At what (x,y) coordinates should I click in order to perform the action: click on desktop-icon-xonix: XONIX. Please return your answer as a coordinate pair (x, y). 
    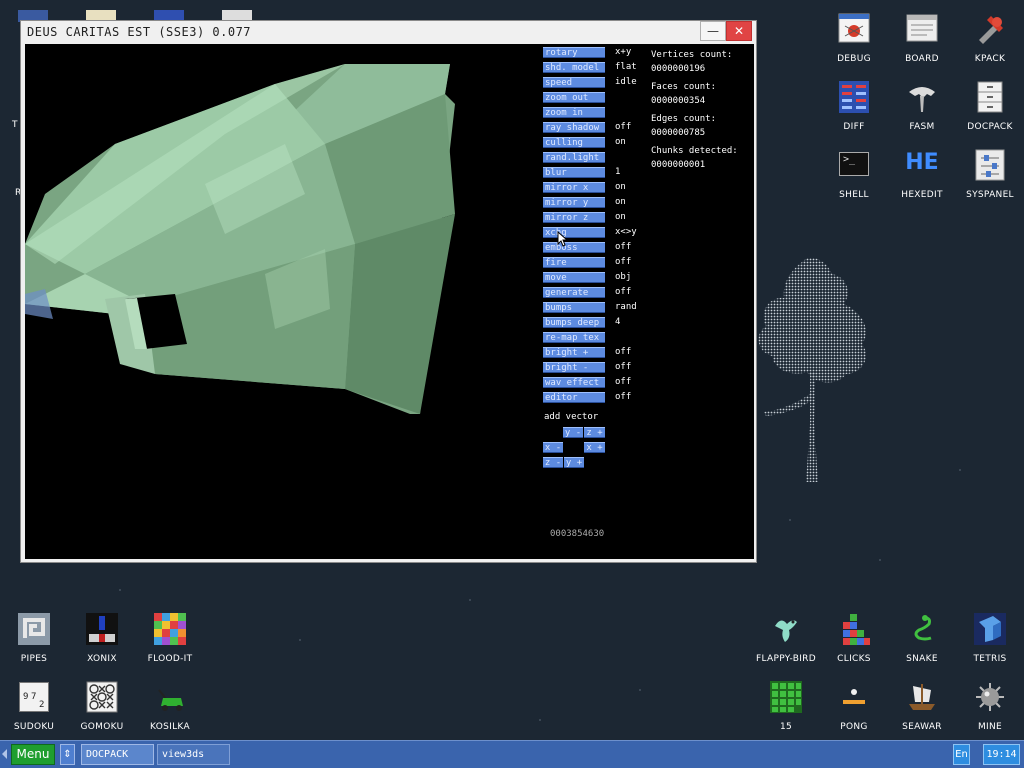
    Looking at the image, I should click on (102, 638).